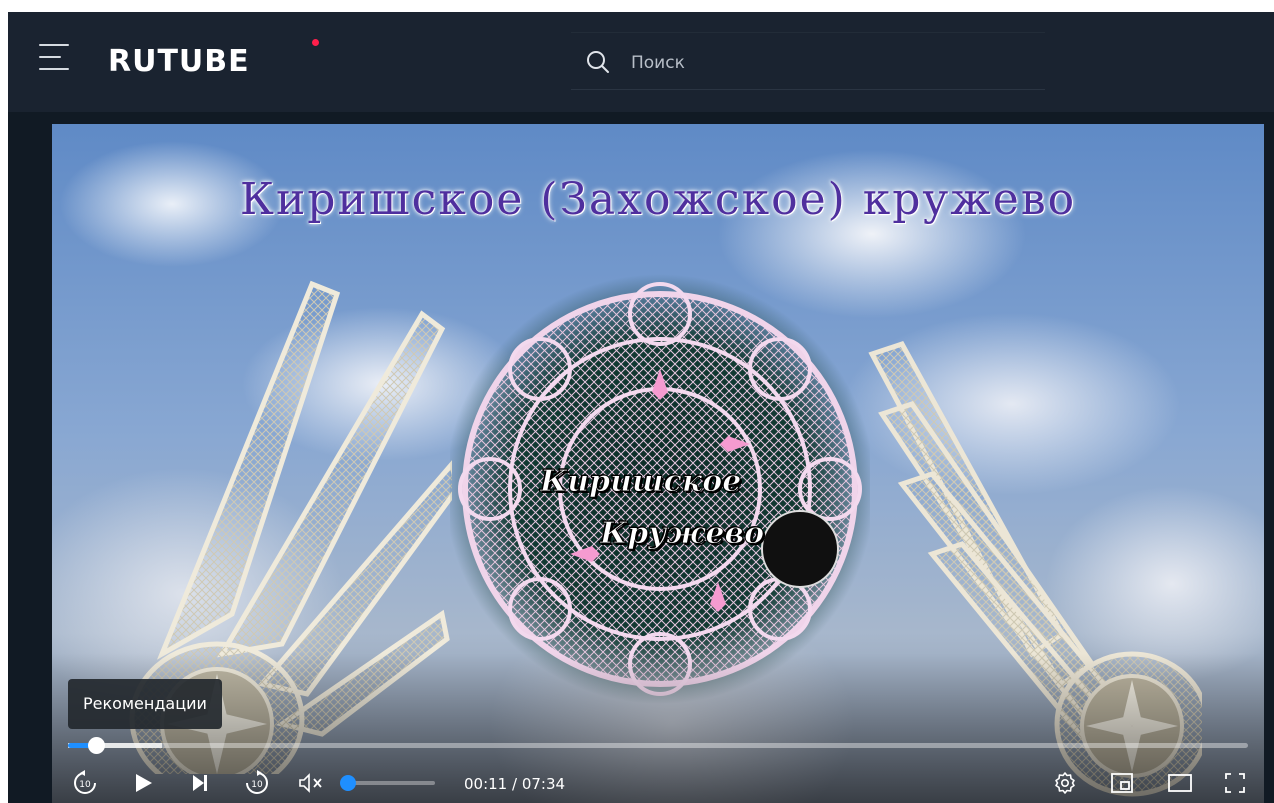 This screenshot has height=803, width=1274. Describe the element at coordinates (598, 62) in the screenshot. I see `search-icon` at that location.